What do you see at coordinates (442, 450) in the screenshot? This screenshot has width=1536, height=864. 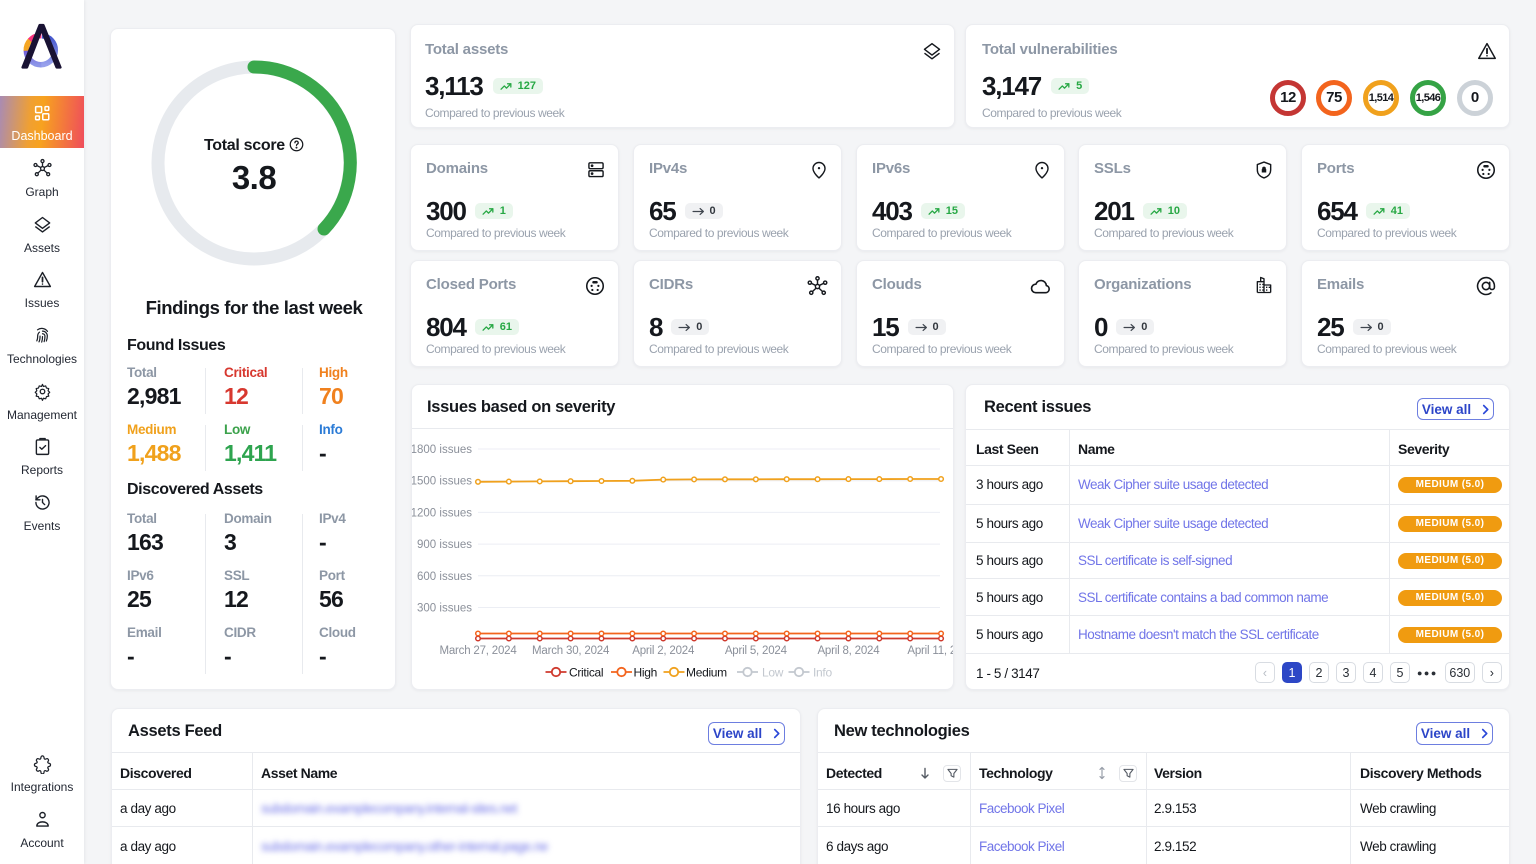 I see `svg-text: 1800 issues` at bounding box center [442, 450].